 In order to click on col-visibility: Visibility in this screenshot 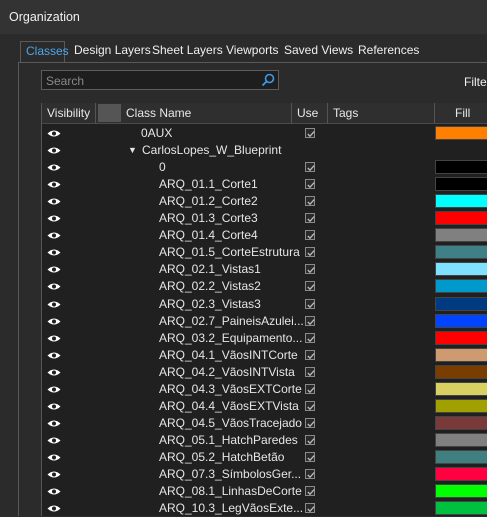, I will do `click(69, 113)`.